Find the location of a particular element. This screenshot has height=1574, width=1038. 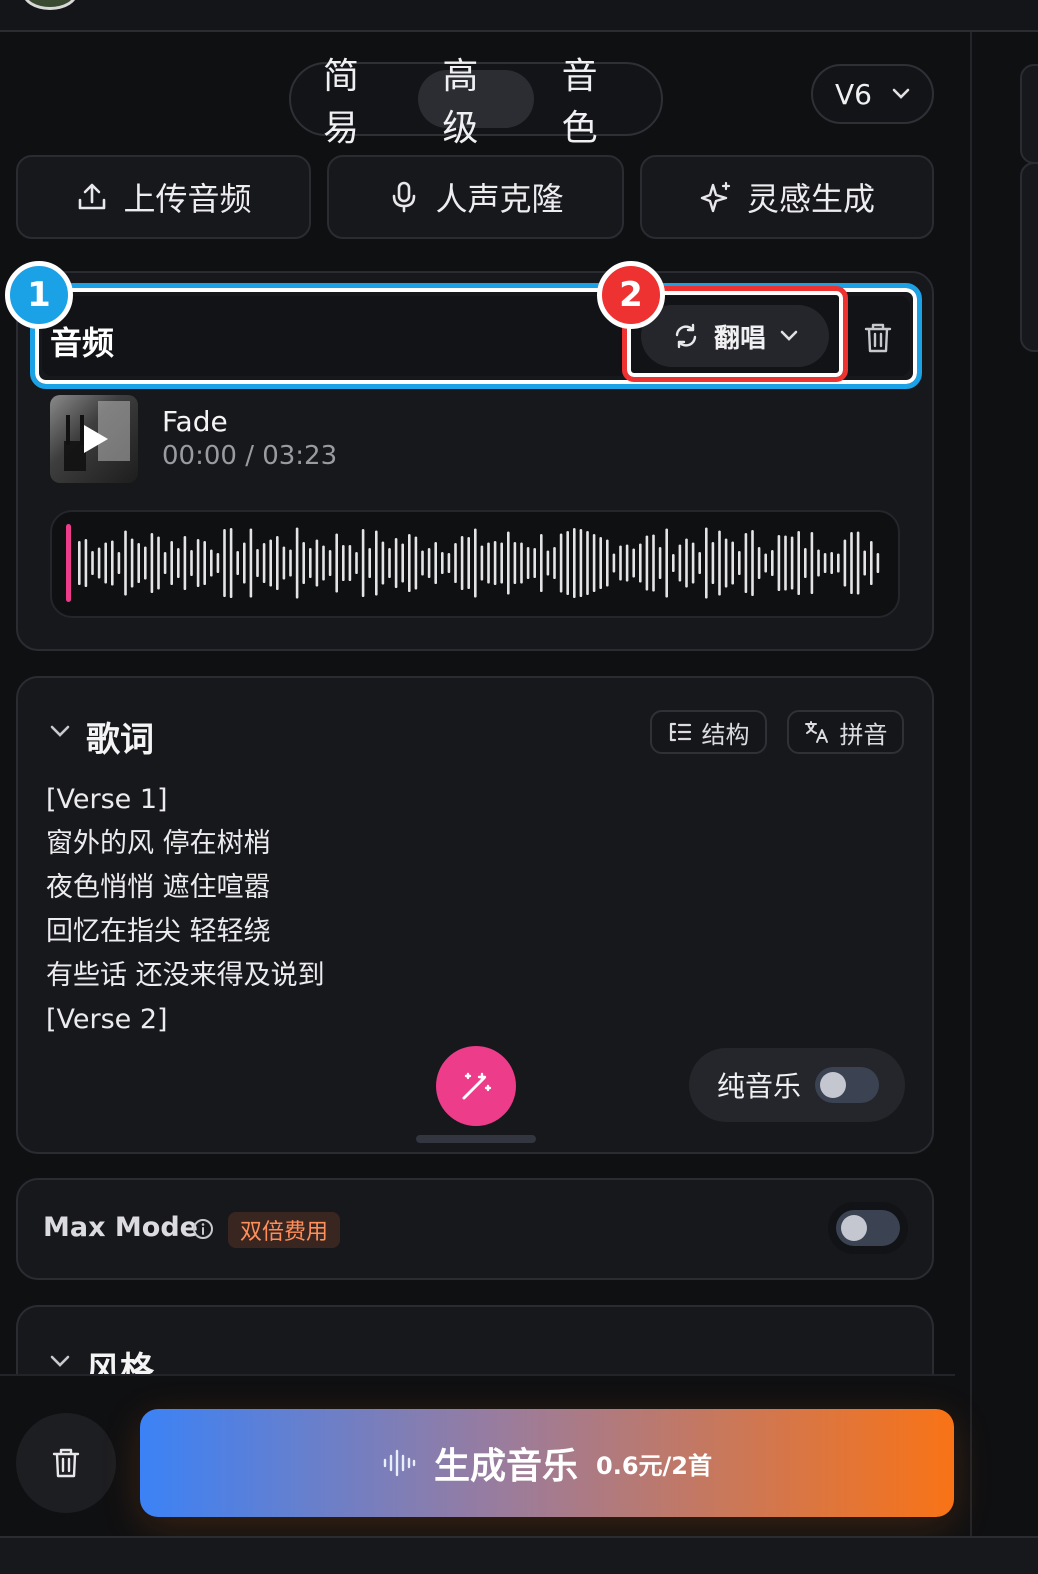

version-select: V6 is located at coordinates (872, 94).